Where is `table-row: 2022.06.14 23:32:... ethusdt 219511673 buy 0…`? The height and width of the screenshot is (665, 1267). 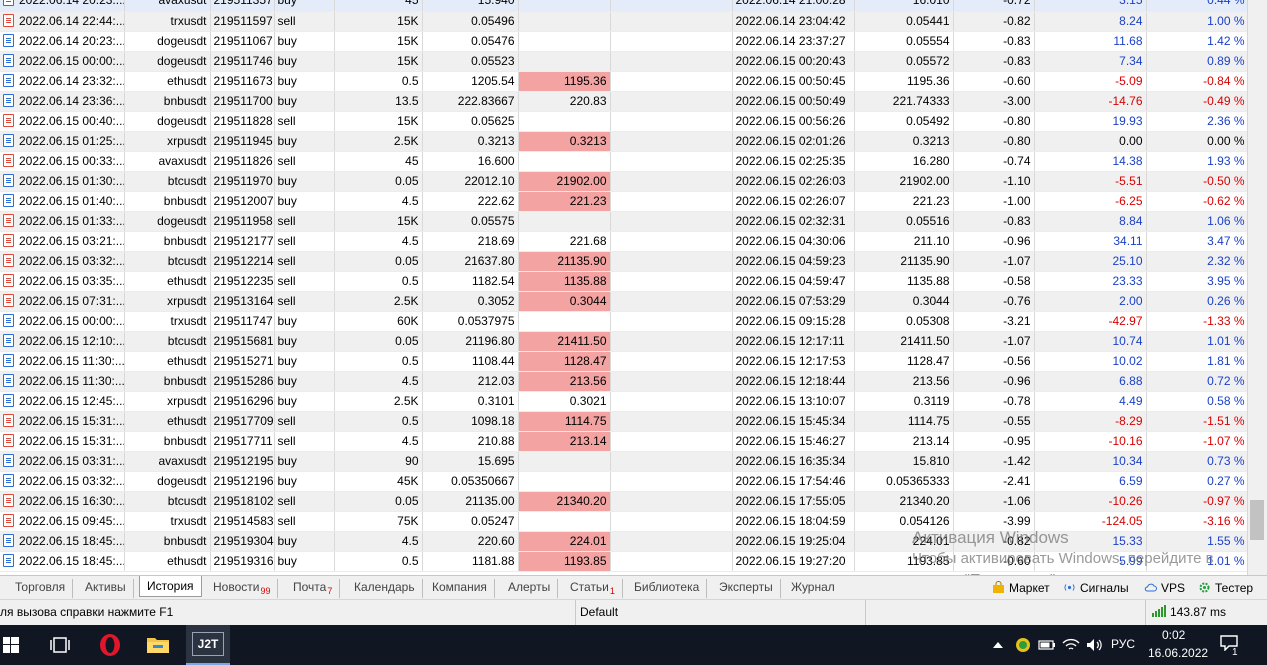
table-row: 2022.06.14 23:32:... ethusdt 219511673 buy 0… is located at coordinates (623, 81).